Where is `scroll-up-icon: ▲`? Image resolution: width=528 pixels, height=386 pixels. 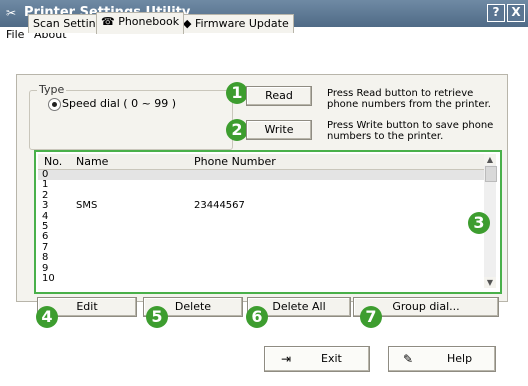
scroll-up-icon: ▲ is located at coordinates (490, 159).